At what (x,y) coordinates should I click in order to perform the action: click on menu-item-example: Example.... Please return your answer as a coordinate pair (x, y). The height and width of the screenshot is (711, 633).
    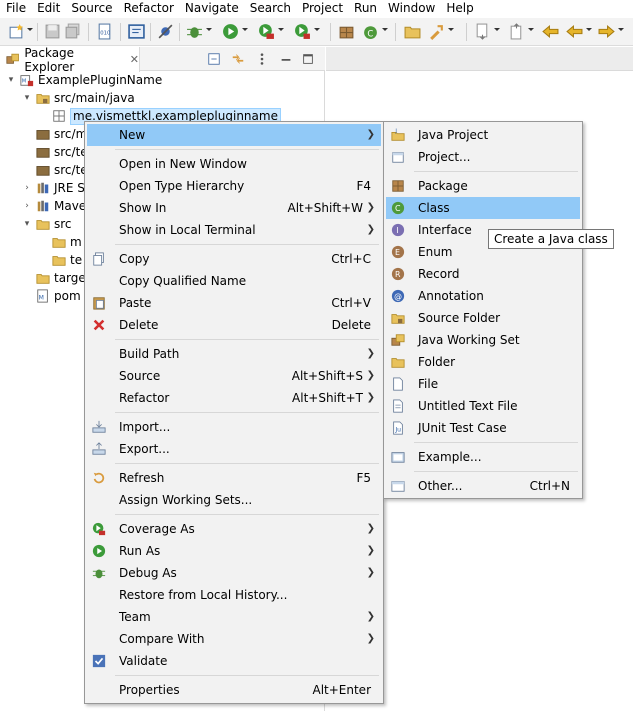
    Looking at the image, I should click on (483, 457).